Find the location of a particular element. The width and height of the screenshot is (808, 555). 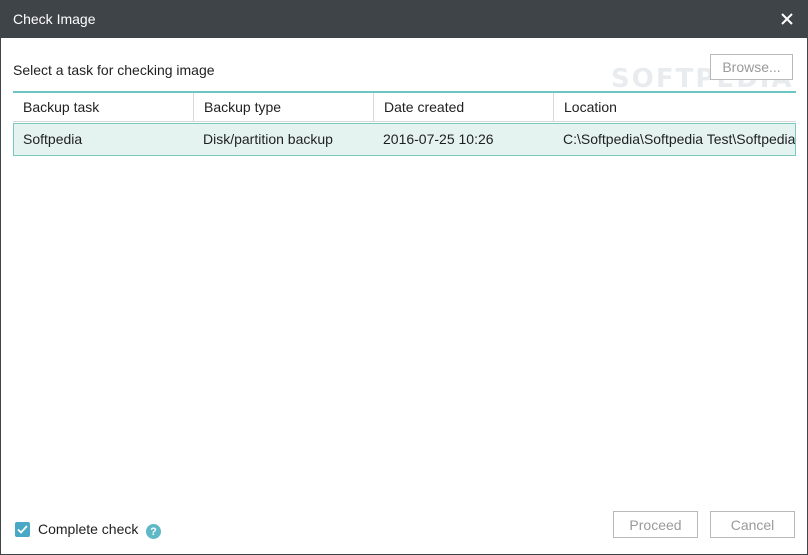

cell-location: C:\Softpedia\Softpedia Test\Softpedia is located at coordinates (679, 139).